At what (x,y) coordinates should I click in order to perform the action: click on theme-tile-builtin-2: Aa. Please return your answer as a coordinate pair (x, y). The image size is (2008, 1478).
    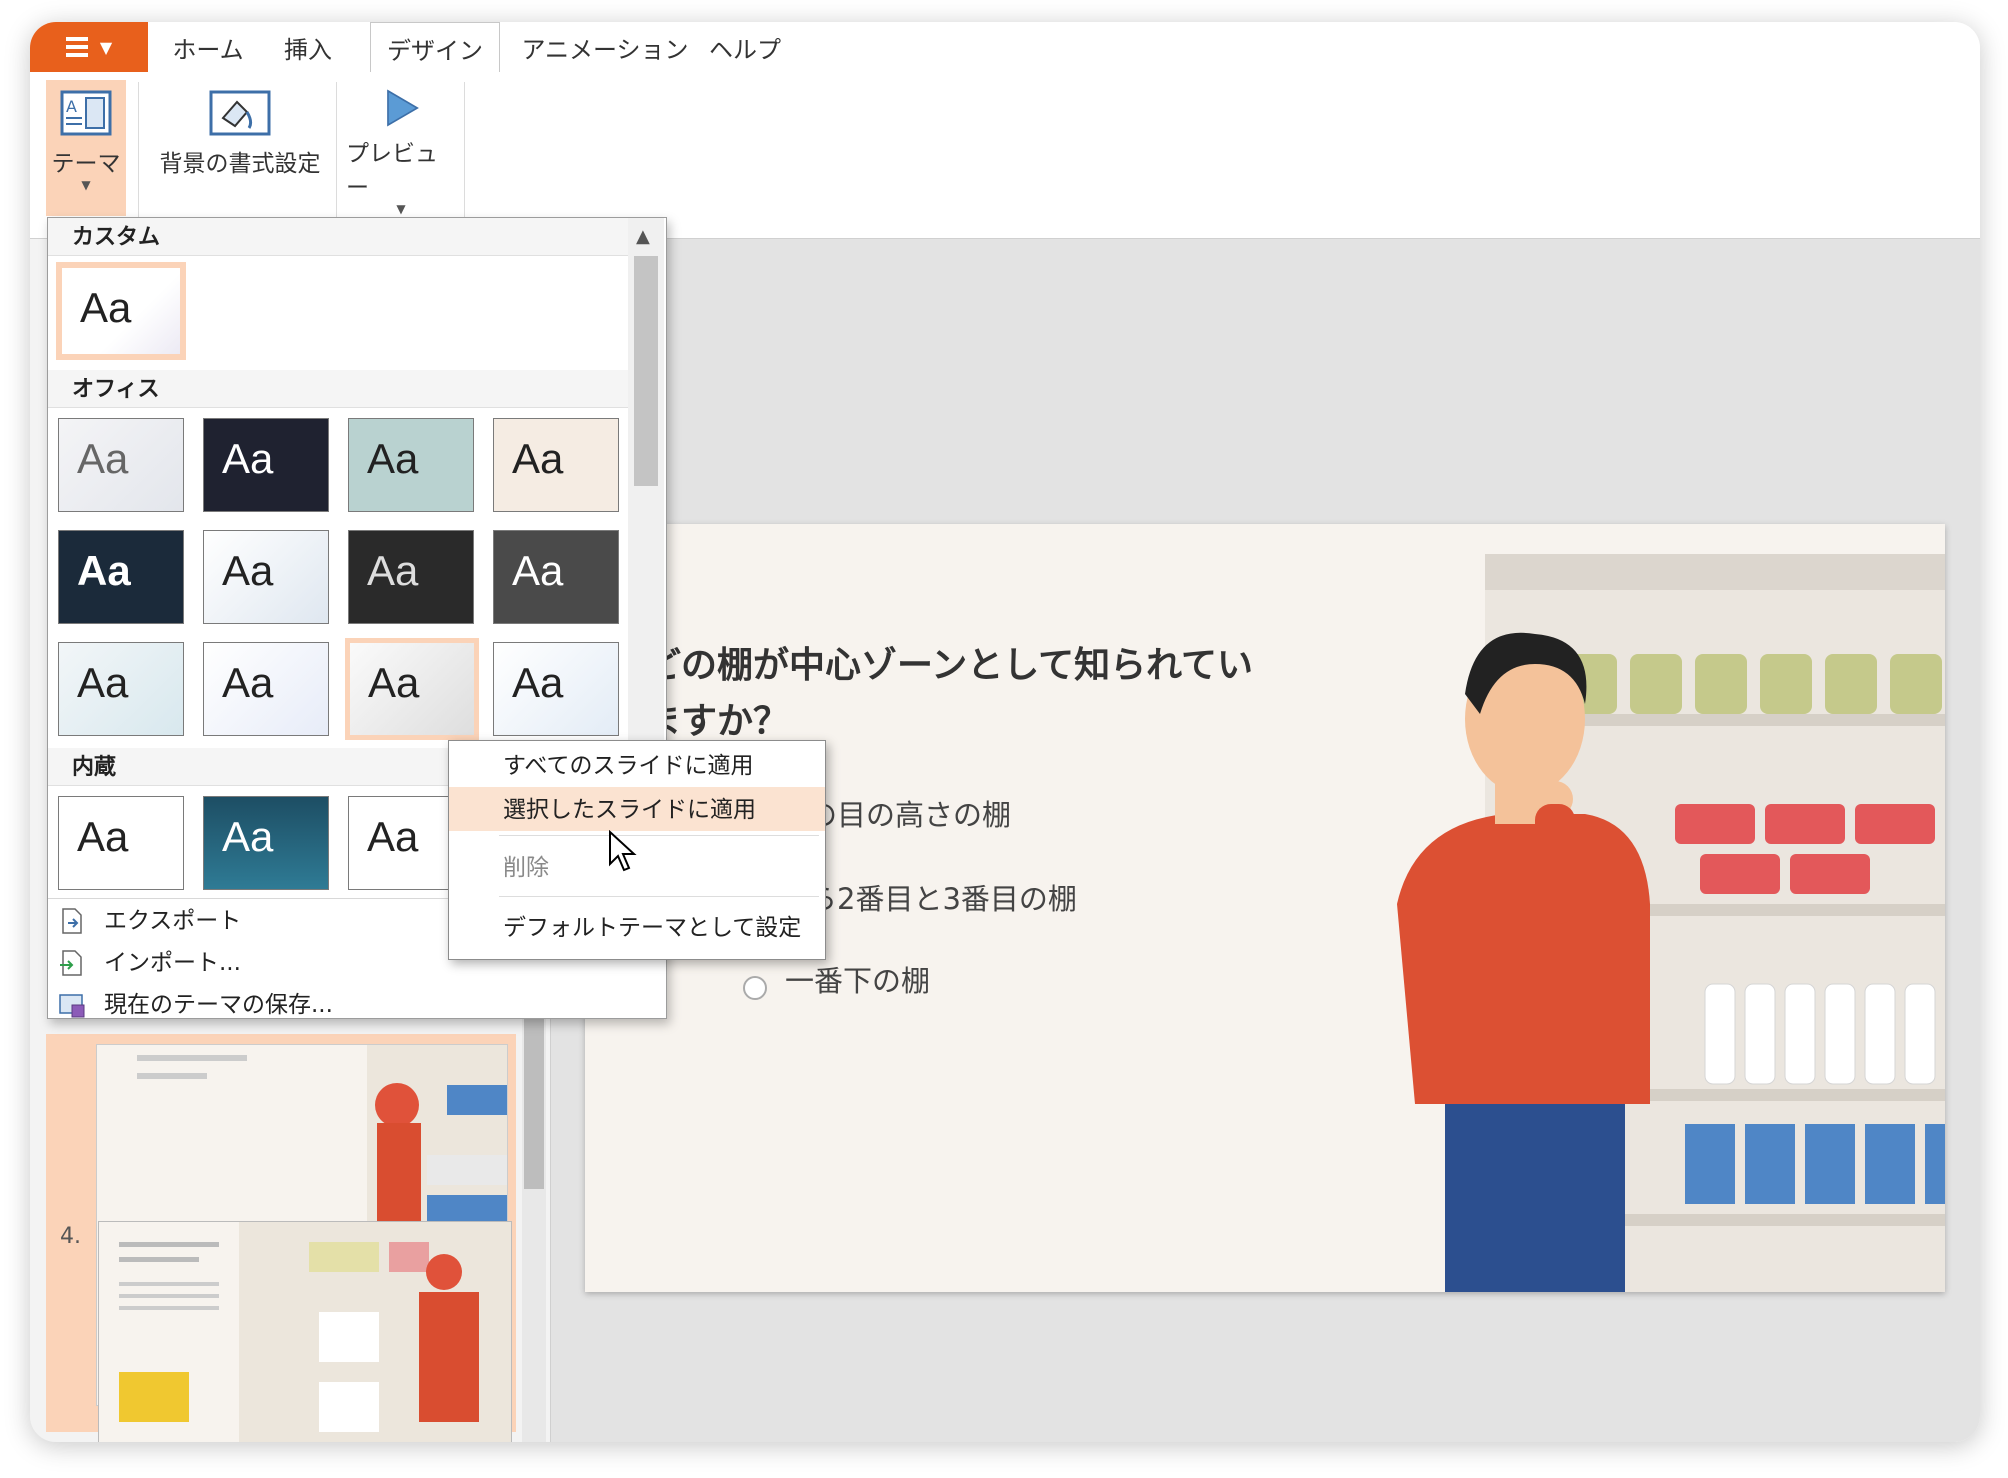
    Looking at the image, I should click on (266, 843).